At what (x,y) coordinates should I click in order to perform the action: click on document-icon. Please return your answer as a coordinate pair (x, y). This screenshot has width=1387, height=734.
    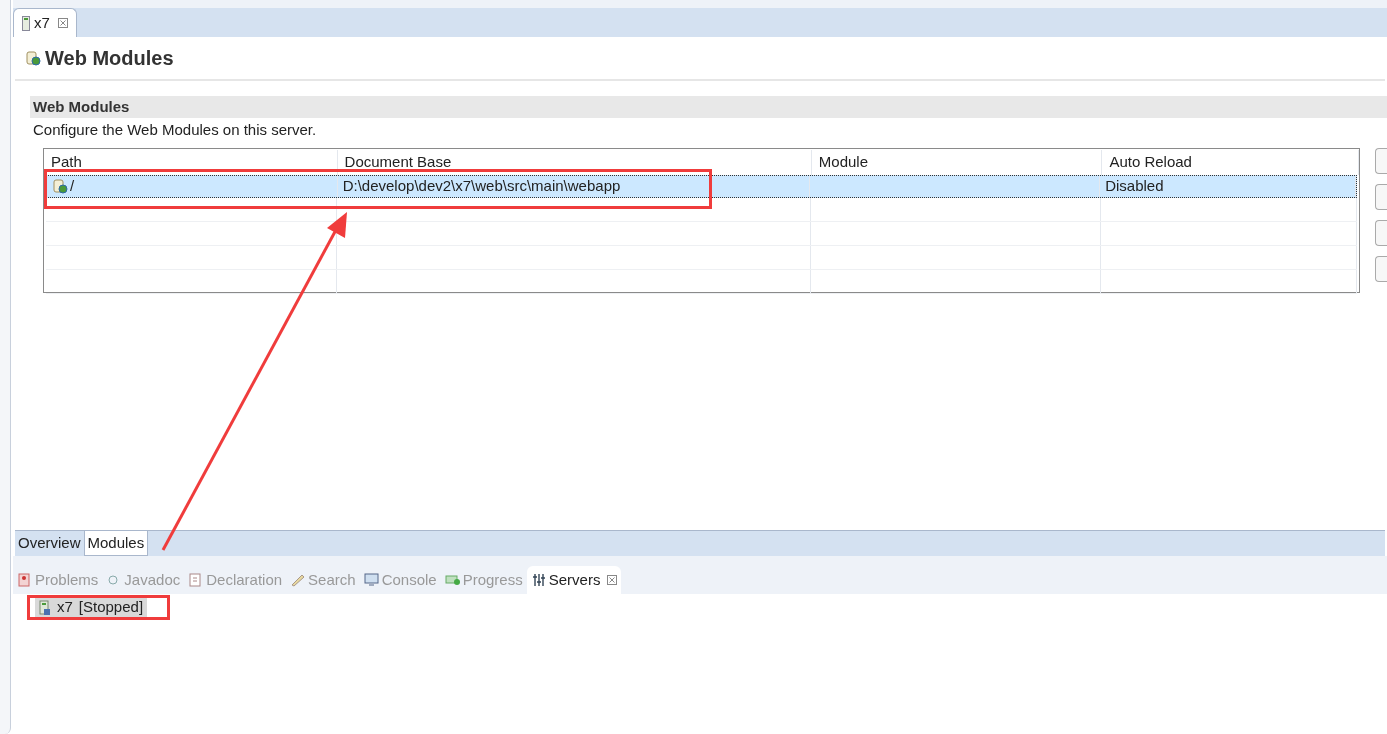
    Looking at the image, I should click on (196, 580).